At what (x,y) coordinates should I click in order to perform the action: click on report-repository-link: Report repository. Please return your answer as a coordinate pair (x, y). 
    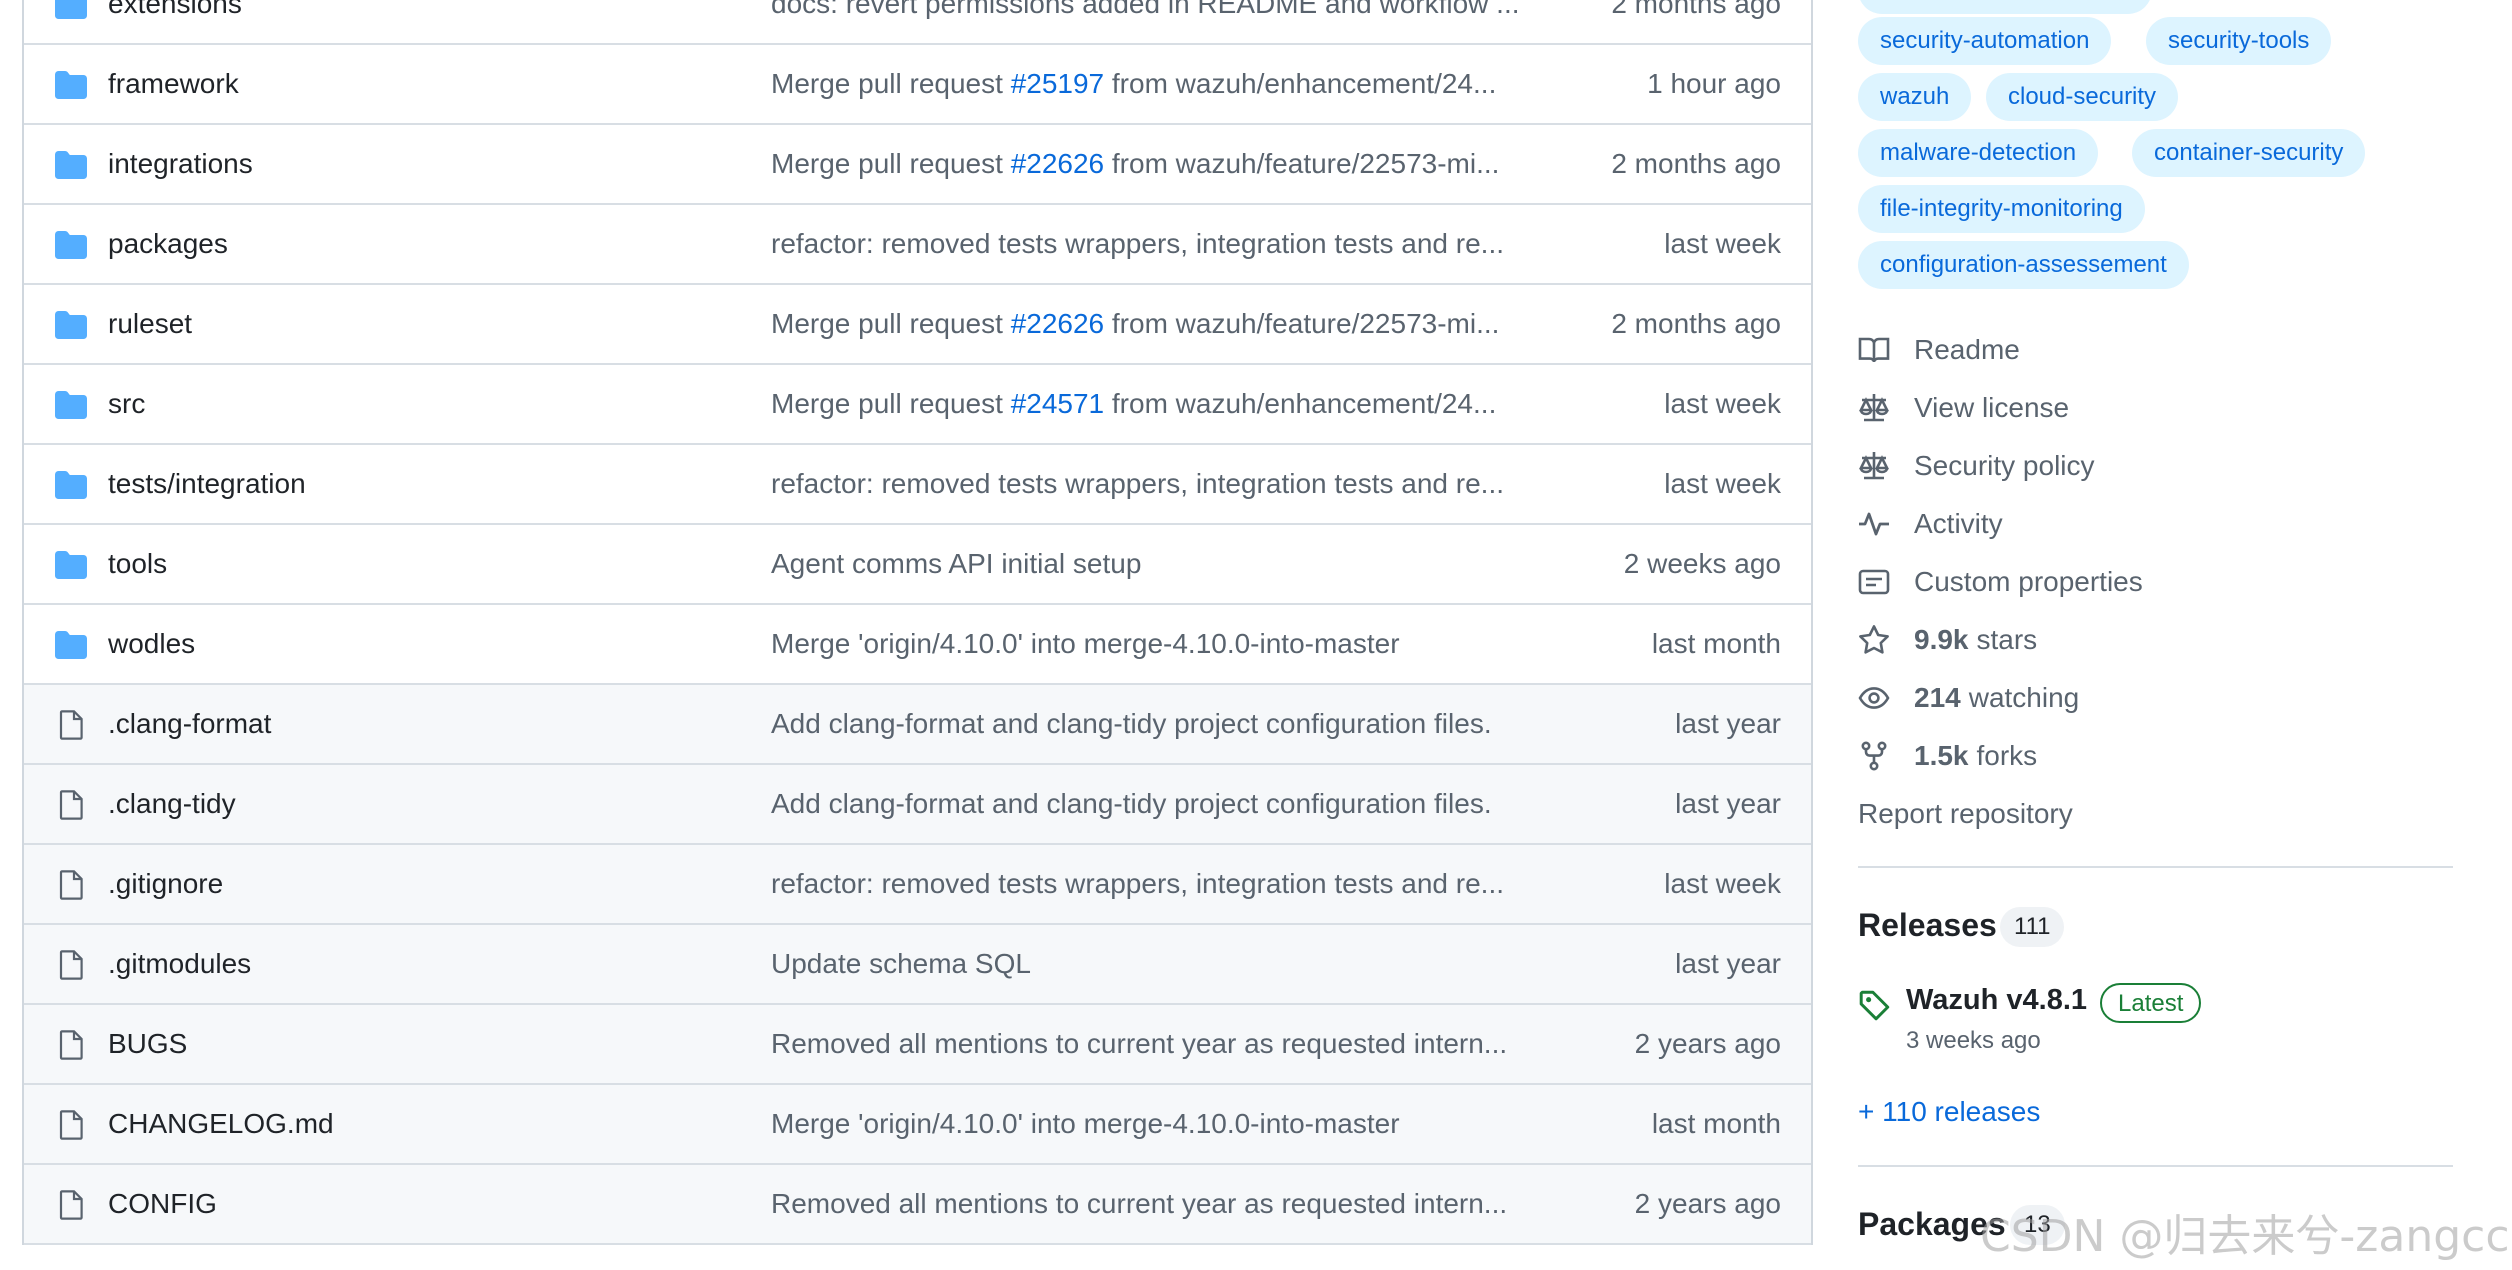
    Looking at the image, I should click on (1965, 814).